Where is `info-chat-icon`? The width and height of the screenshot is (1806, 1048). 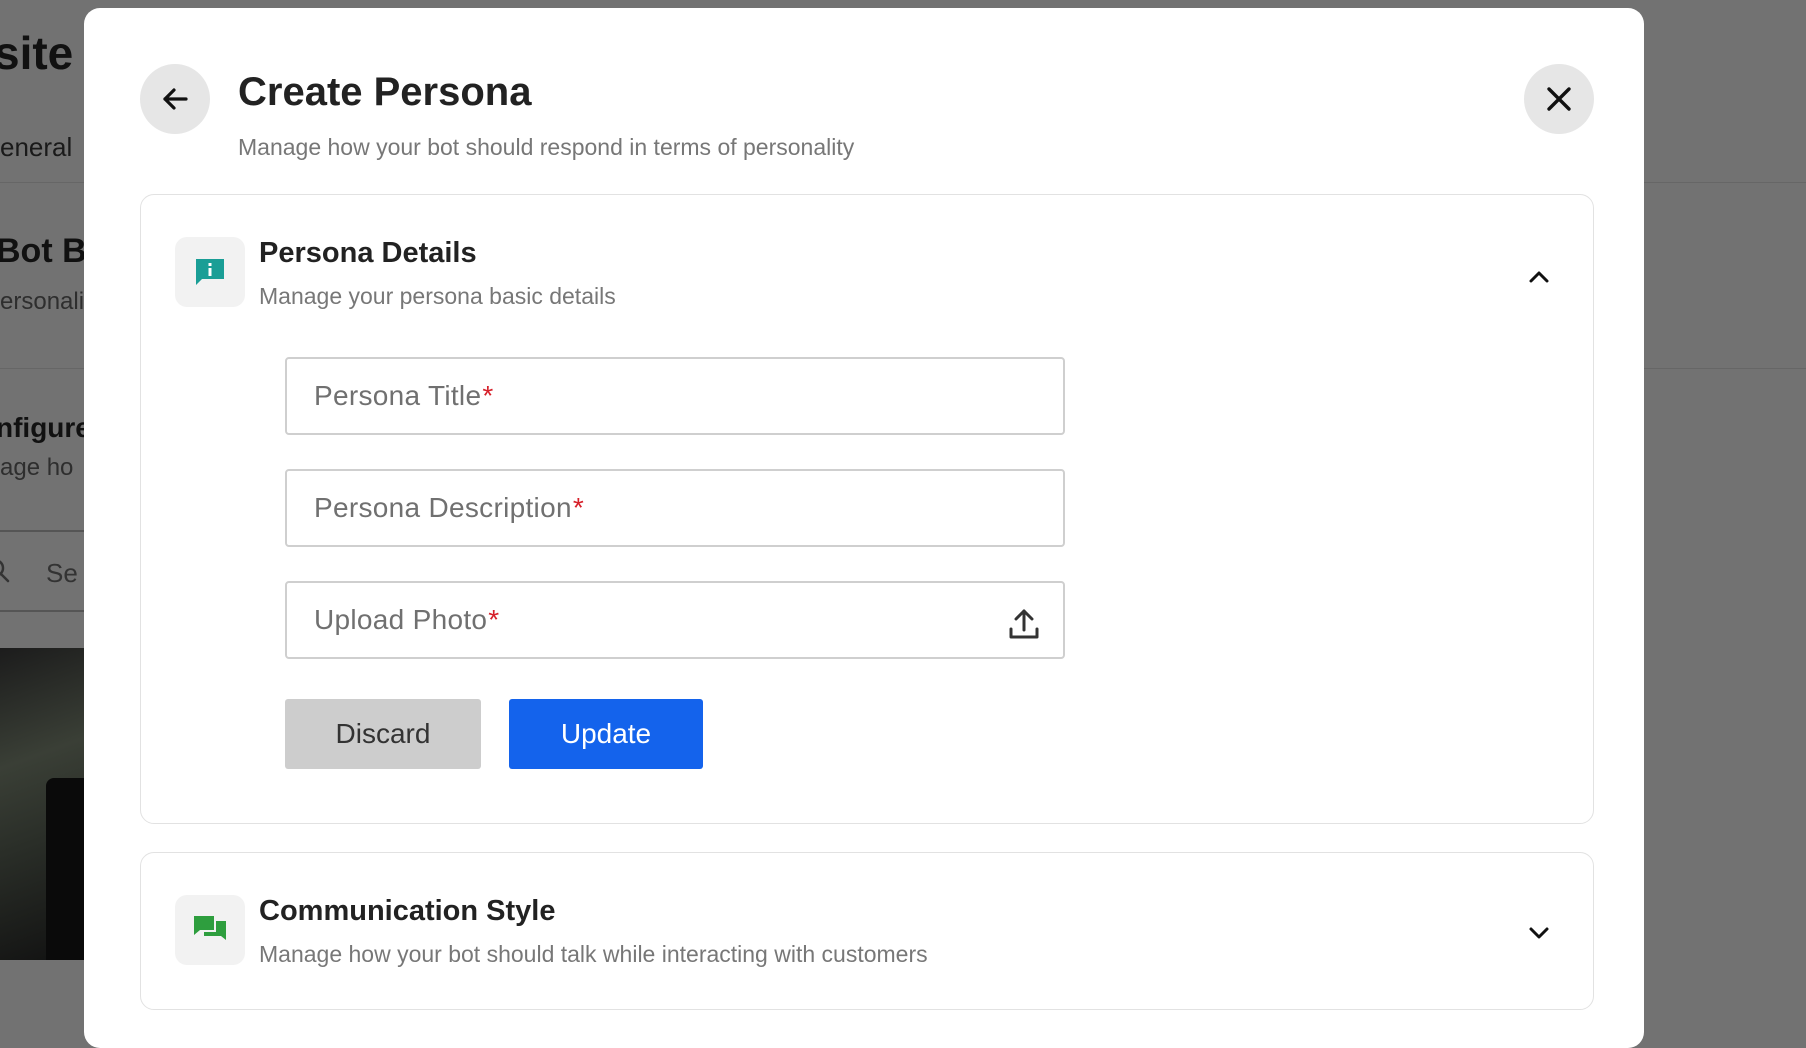 info-chat-icon is located at coordinates (210, 272).